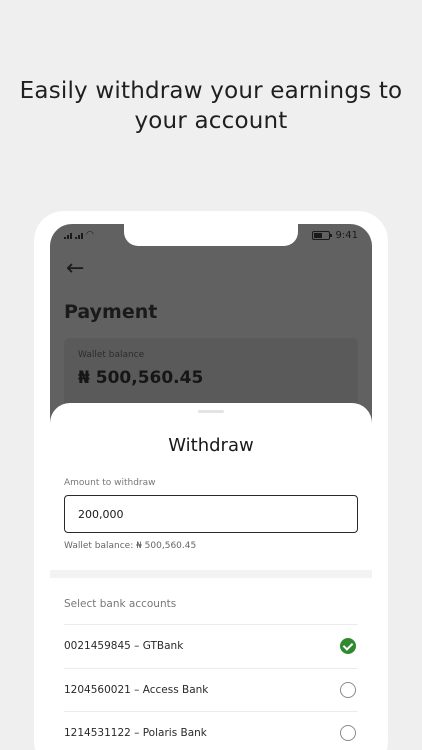  Describe the element at coordinates (211, 235) in the screenshot. I see `device-notch` at that location.